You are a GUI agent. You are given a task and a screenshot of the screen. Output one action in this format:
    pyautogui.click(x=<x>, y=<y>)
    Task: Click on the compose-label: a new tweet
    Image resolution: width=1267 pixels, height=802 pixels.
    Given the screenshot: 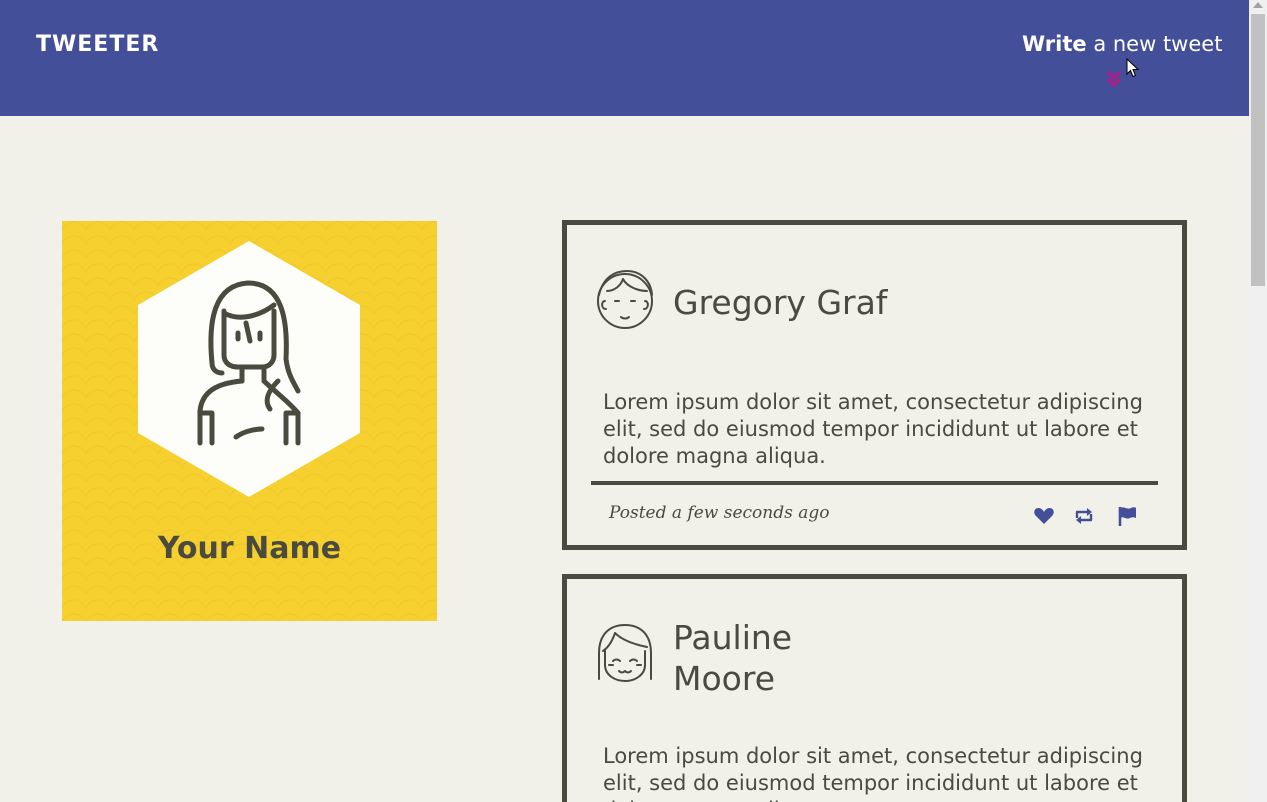 What is the action you would take?
    pyautogui.click(x=1154, y=44)
    